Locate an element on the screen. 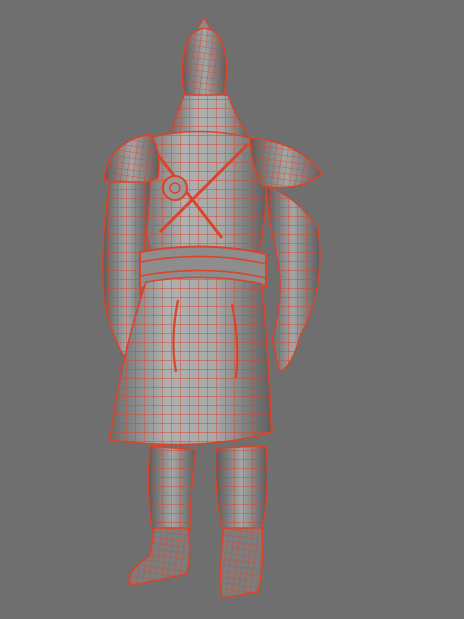 The width and height of the screenshot is (464, 619). right-pauldron is located at coordinates (286, 163).